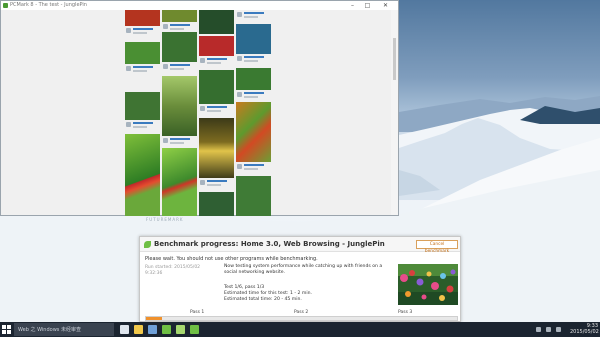  What do you see at coordinates (538, 329) in the screenshot?
I see `network-icon` at bounding box center [538, 329].